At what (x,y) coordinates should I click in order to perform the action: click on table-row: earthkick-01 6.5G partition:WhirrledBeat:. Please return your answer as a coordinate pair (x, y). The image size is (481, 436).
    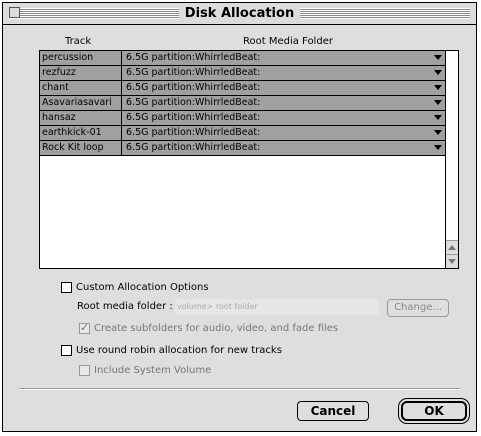
    Looking at the image, I should click on (243, 133).